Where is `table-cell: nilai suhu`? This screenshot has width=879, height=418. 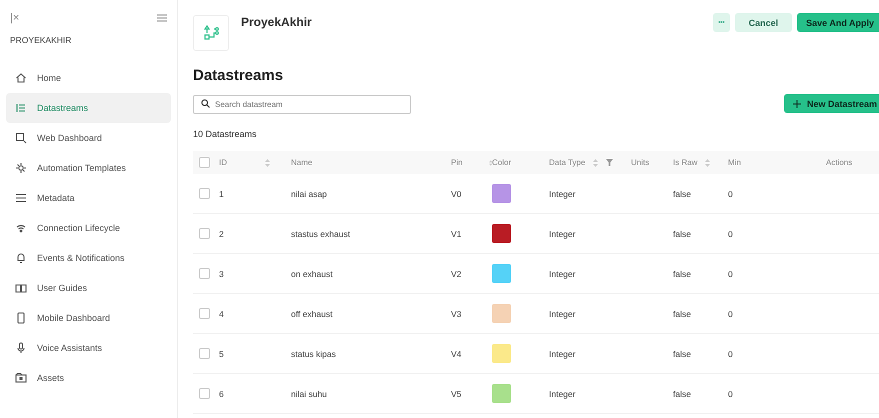
table-cell: nilai suhu is located at coordinates (309, 393).